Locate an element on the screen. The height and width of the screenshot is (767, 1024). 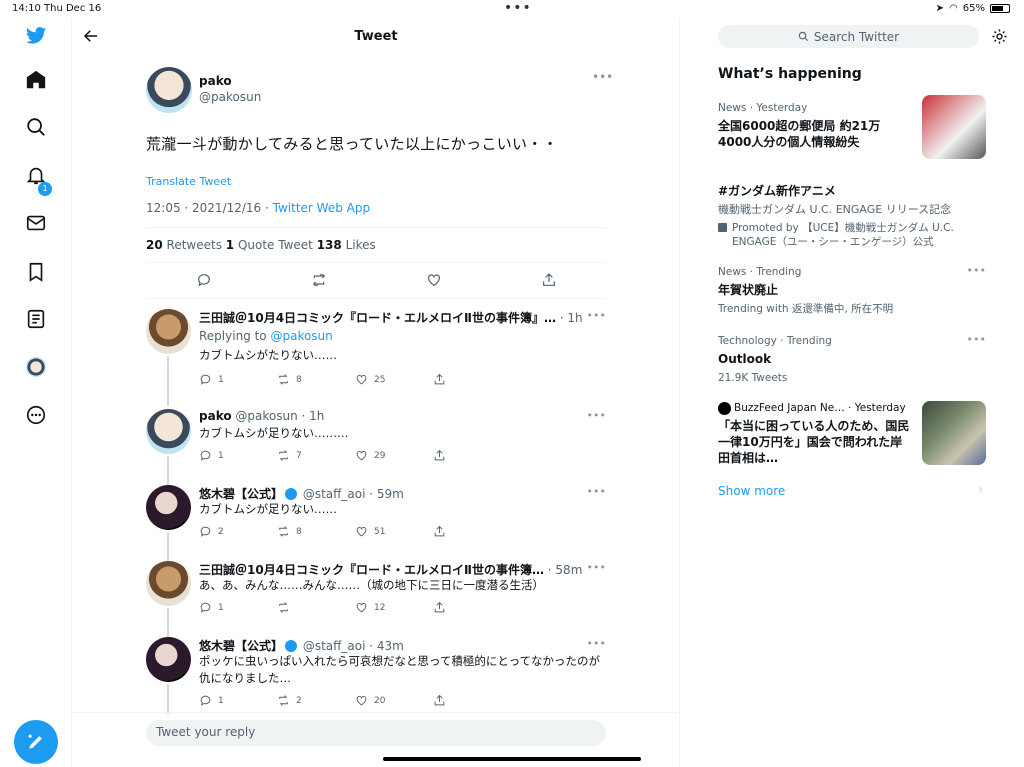
compose-icon is located at coordinates (36, 742).